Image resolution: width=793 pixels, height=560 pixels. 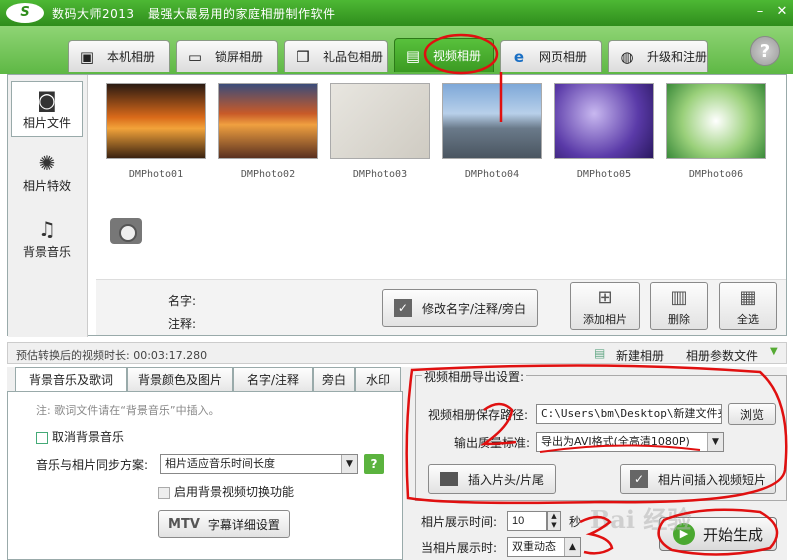 I want to click on sidebar-item-photo-effects: ✺ 相片特效, so click(x=47, y=173).